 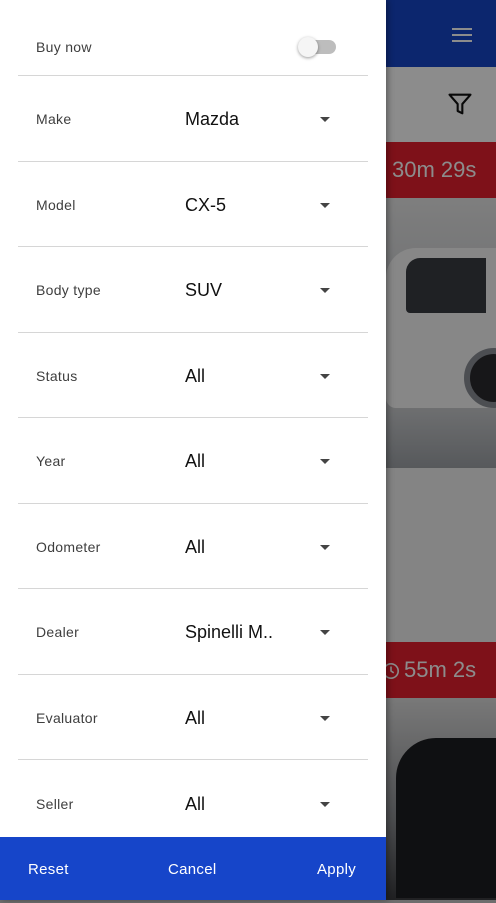 I want to click on filter-row-odometer: Odometer All, so click(x=193, y=546).